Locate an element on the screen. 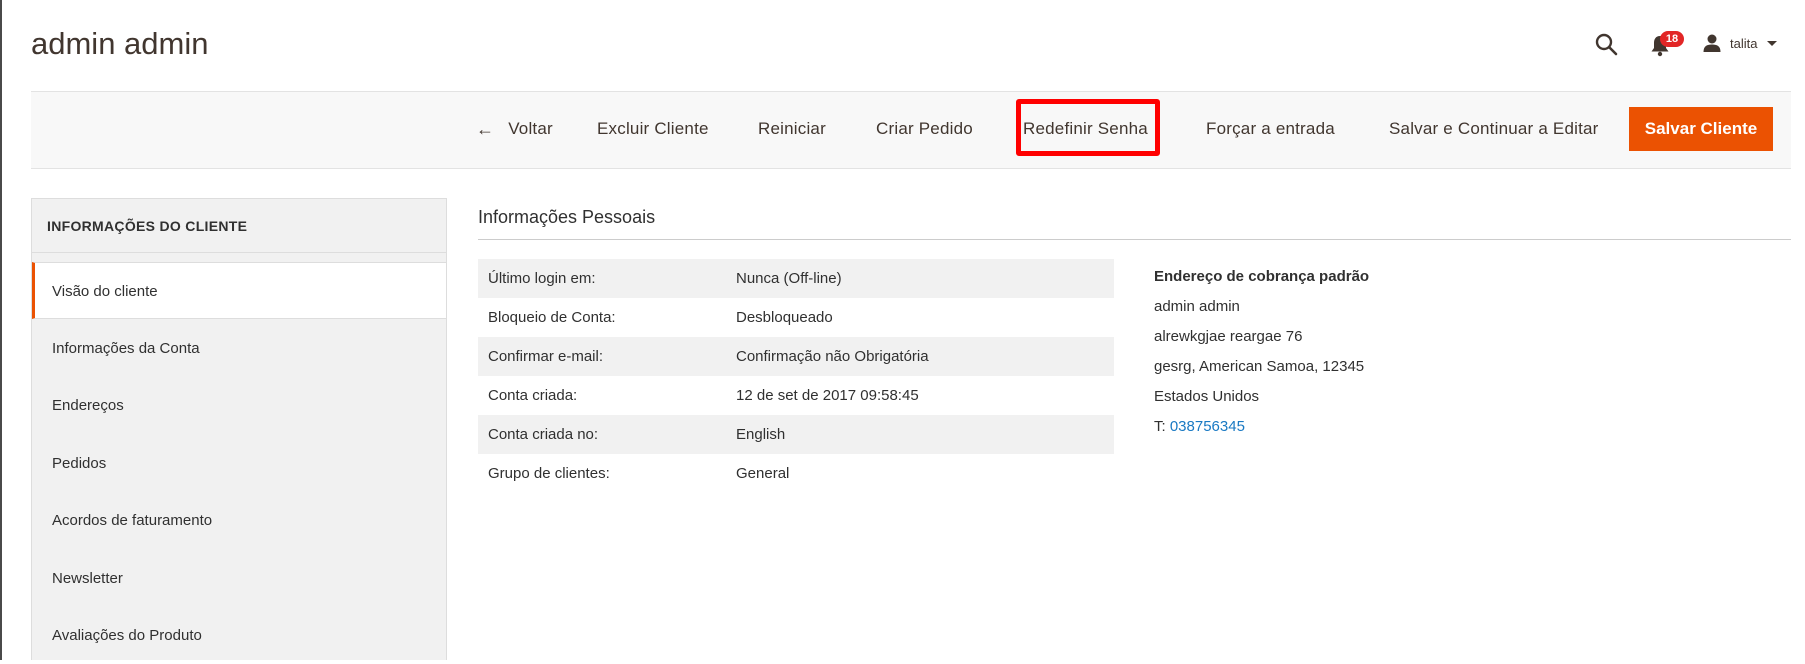 This screenshot has width=1805, height=664. row-value: Desbloqueado is located at coordinates (784, 317).